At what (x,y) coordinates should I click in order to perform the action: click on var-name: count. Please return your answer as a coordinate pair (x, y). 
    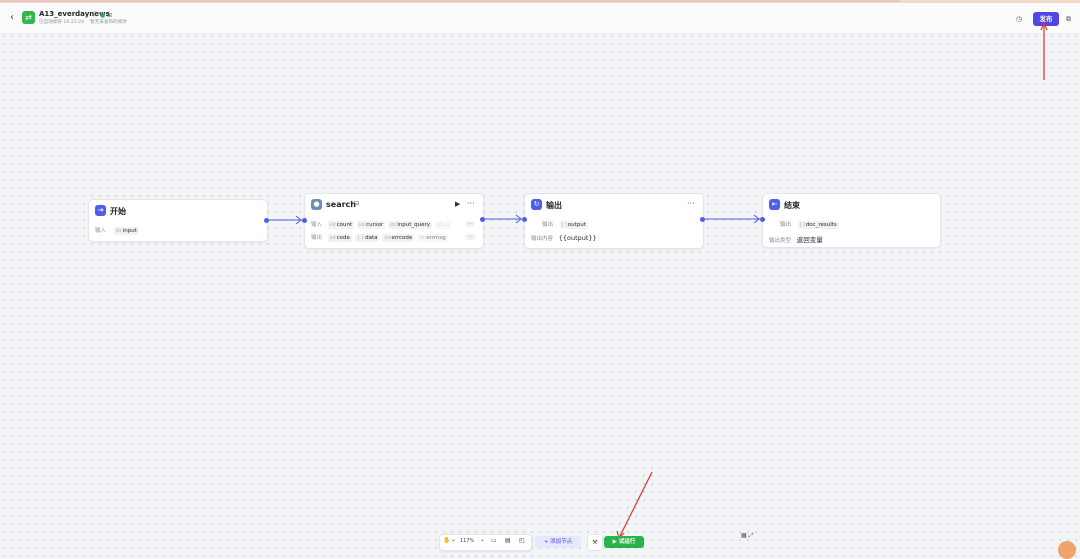
    Looking at the image, I should click on (344, 225).